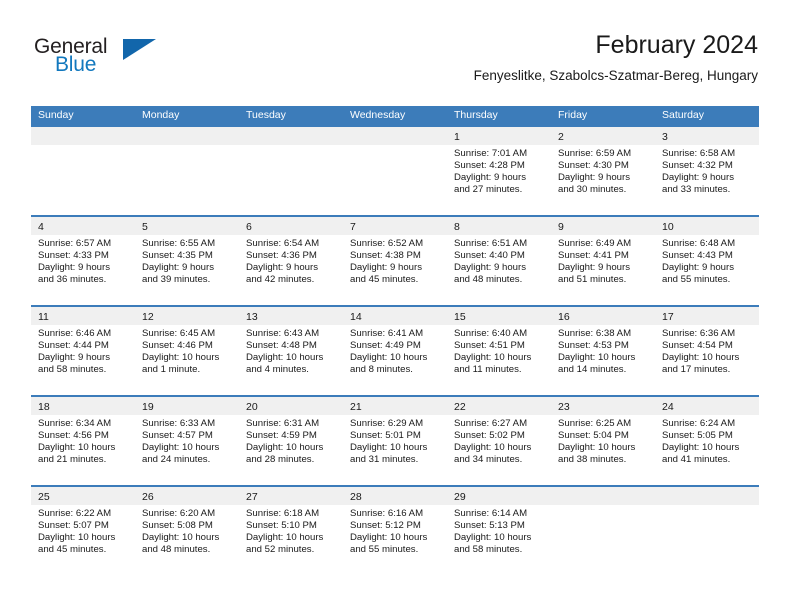 This screenshot has width=792, height=612. I want to click on sunrise-text: Sunrise: 6:31 AM, so click(283, 423).